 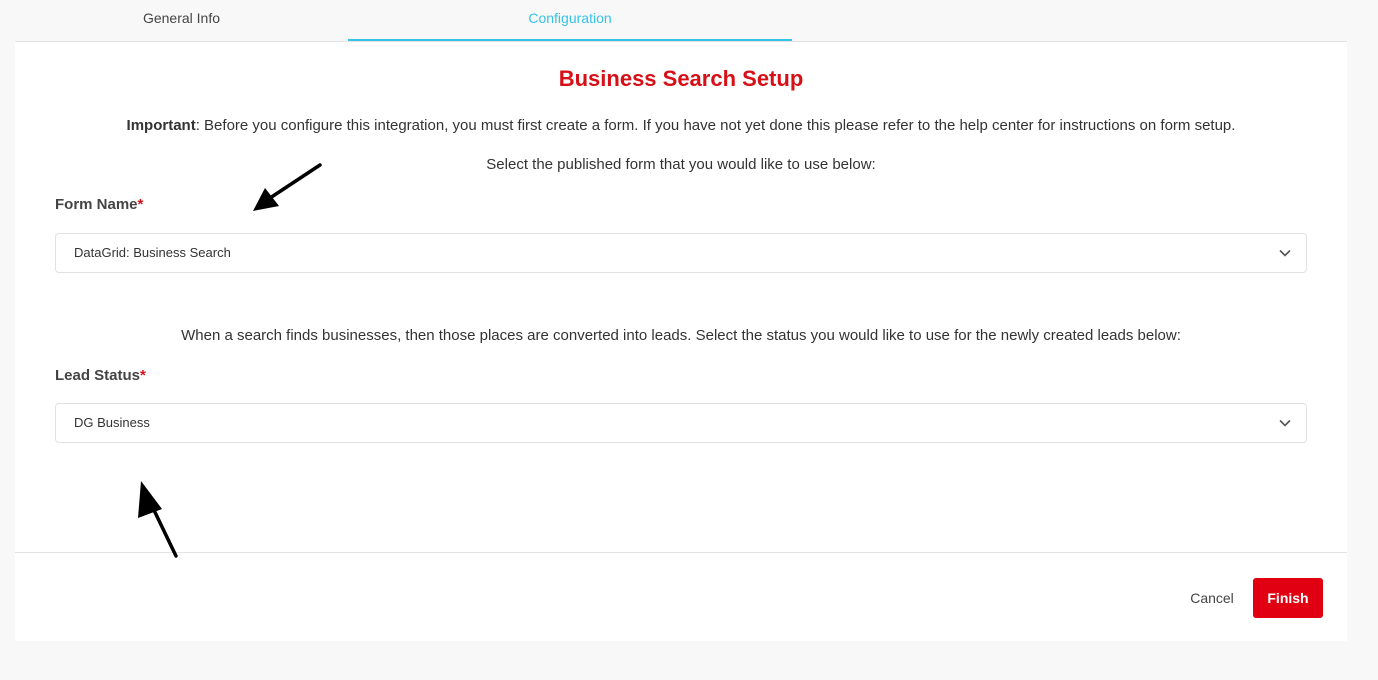 What do you see at coordinates (1288, 598) in the screenshot?
I see `finish-button: Finish` at bounding box center [1288, 598].